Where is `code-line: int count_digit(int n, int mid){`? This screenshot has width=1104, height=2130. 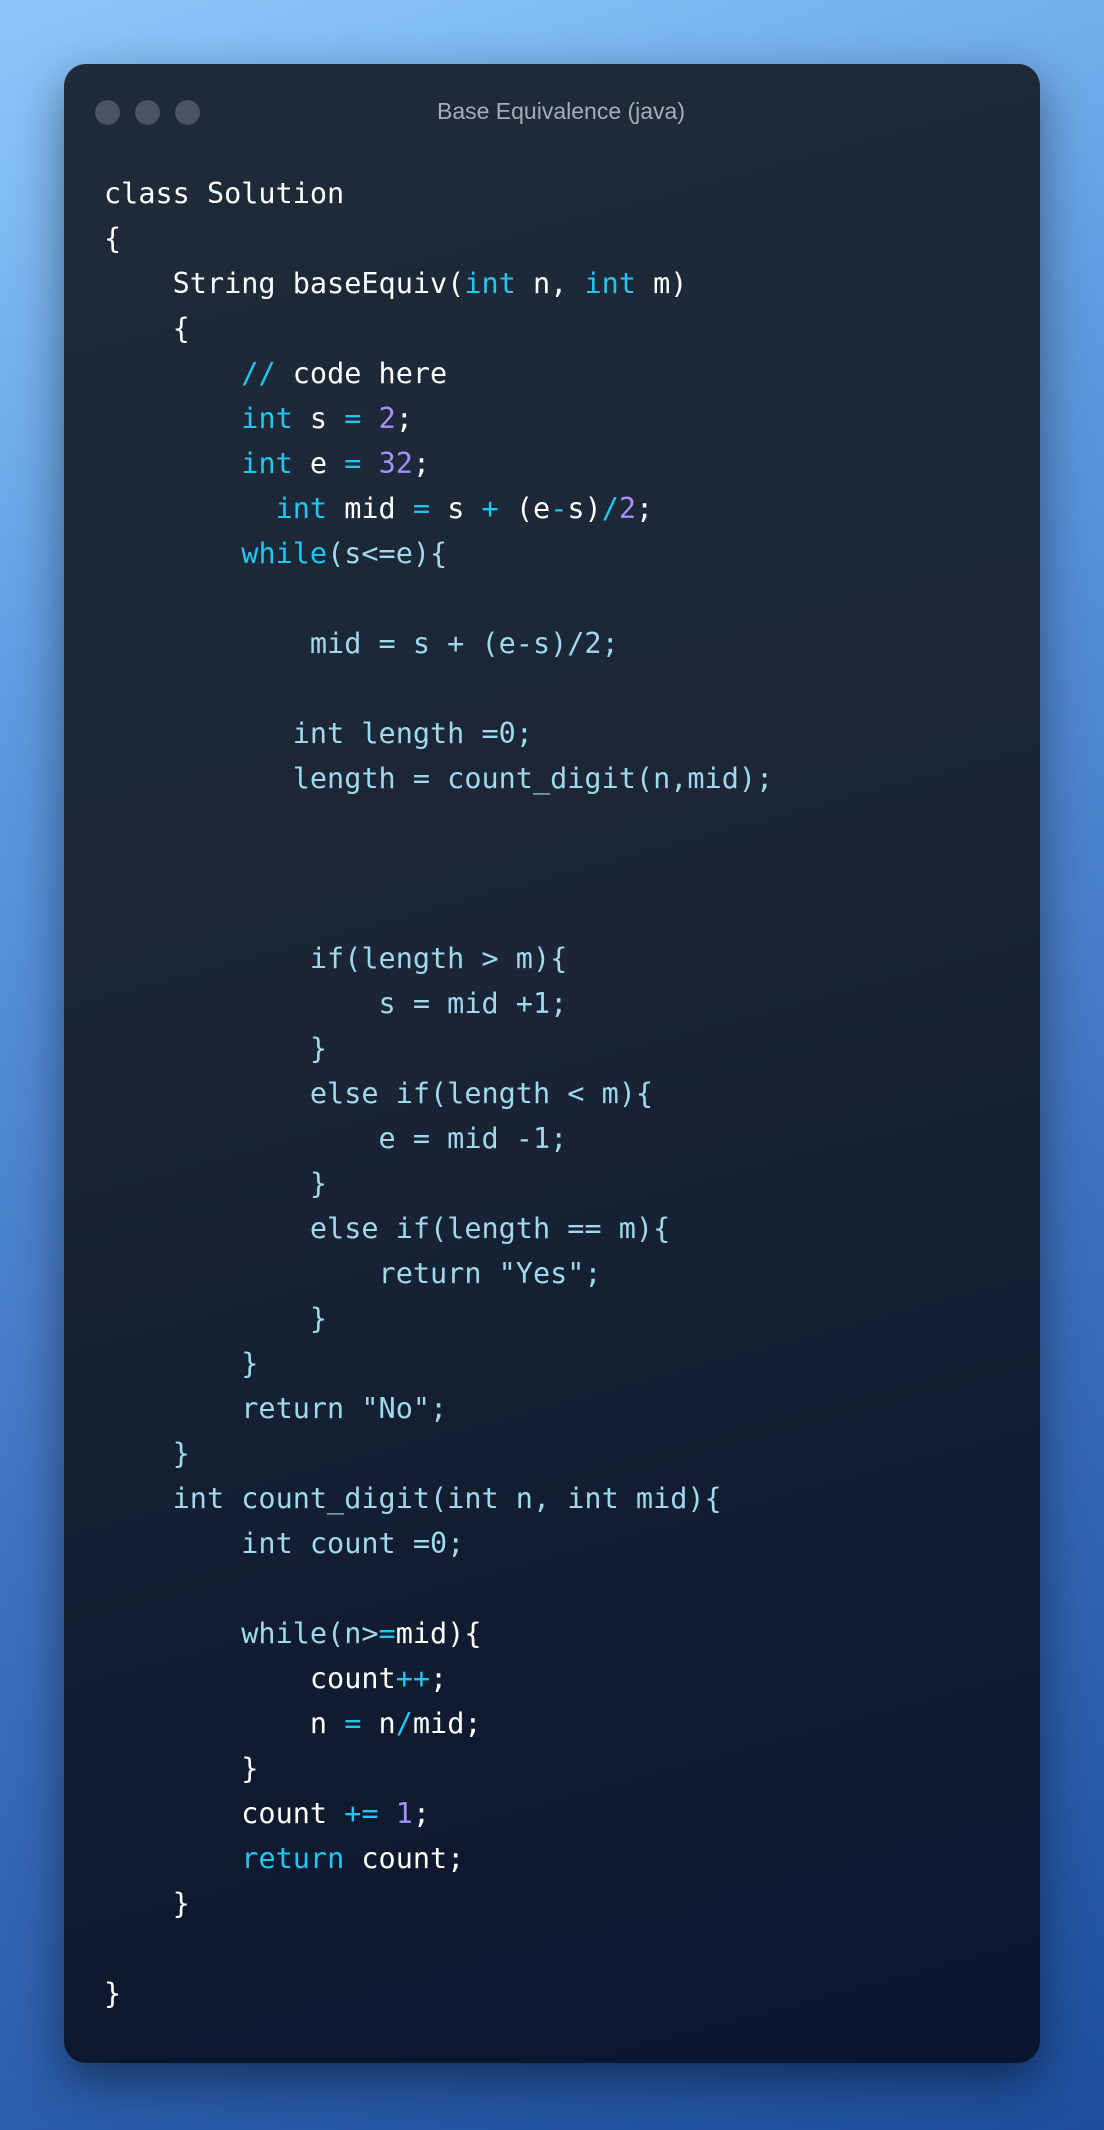 code-line: int count_digit(int n, int mid){ is located at coordinates (438, 1498).